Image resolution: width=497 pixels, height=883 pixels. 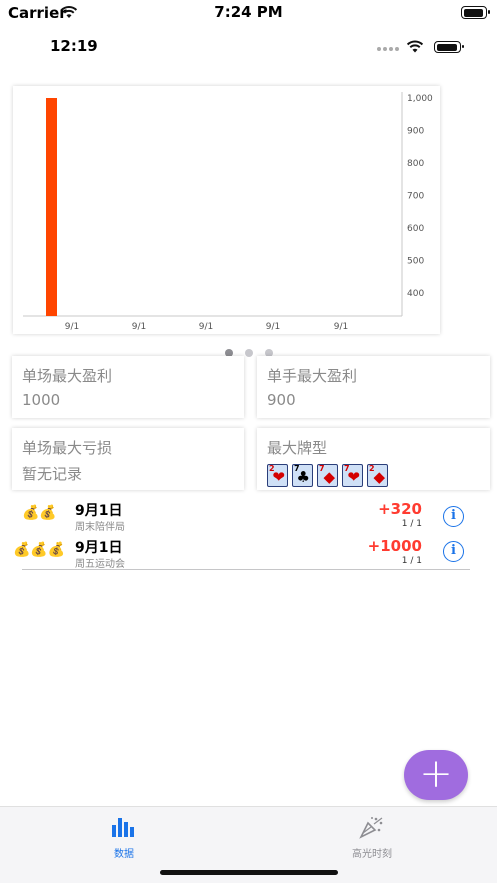 I want to click on max-win-hand-card: 单手最大盈利 900, so click(x=373, y=387).